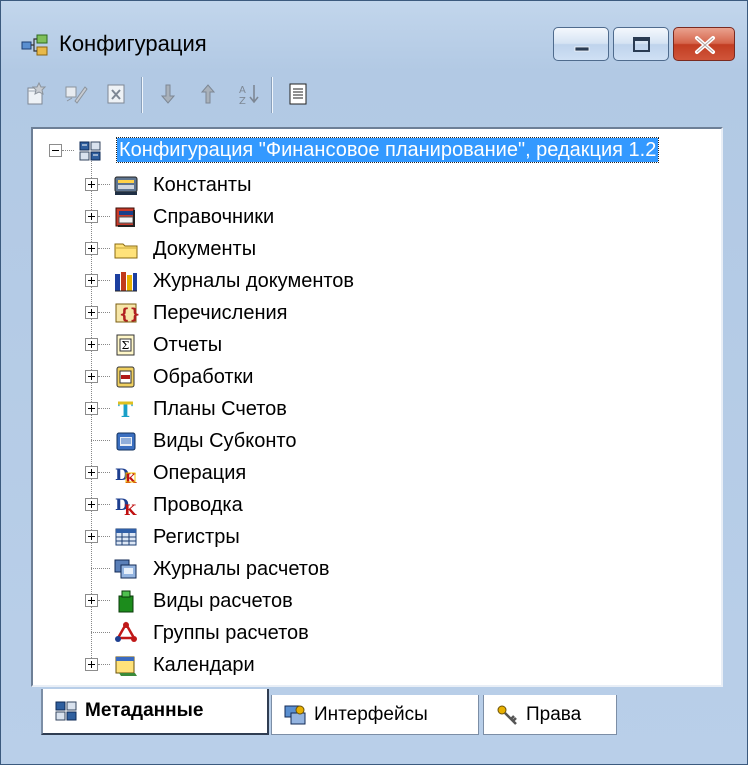  I want to click on tree-item-label: Отчеты, so click(187, 345).